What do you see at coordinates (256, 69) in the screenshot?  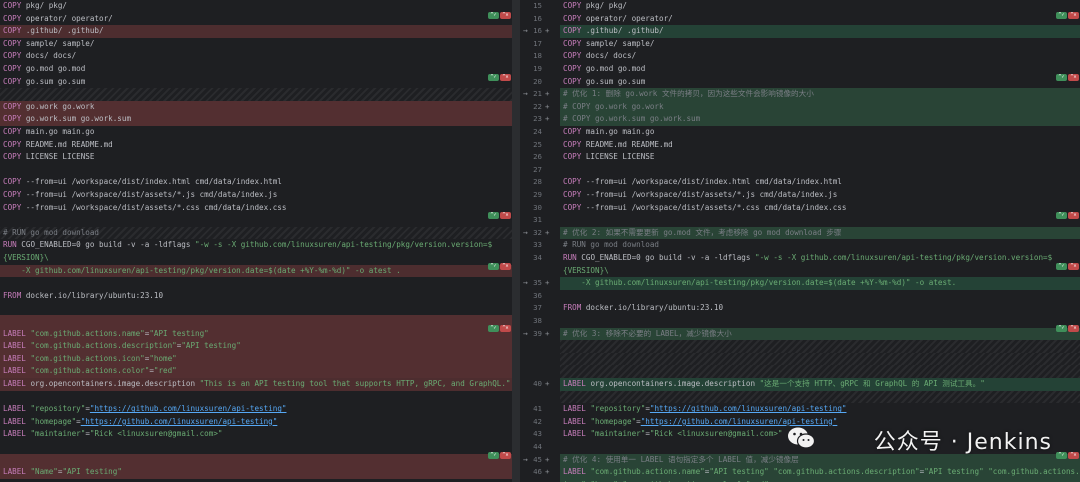 I see `left-code-line: COPY go.mod go.mod` at bounding box center [256, 69].